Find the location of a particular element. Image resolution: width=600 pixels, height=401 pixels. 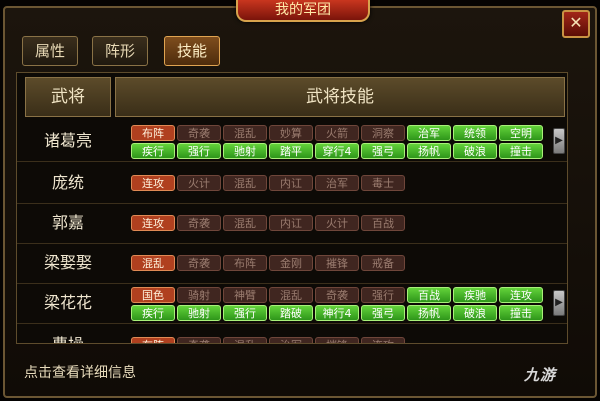

watermark-logo: 九游 is located at coordinates (540, 375).